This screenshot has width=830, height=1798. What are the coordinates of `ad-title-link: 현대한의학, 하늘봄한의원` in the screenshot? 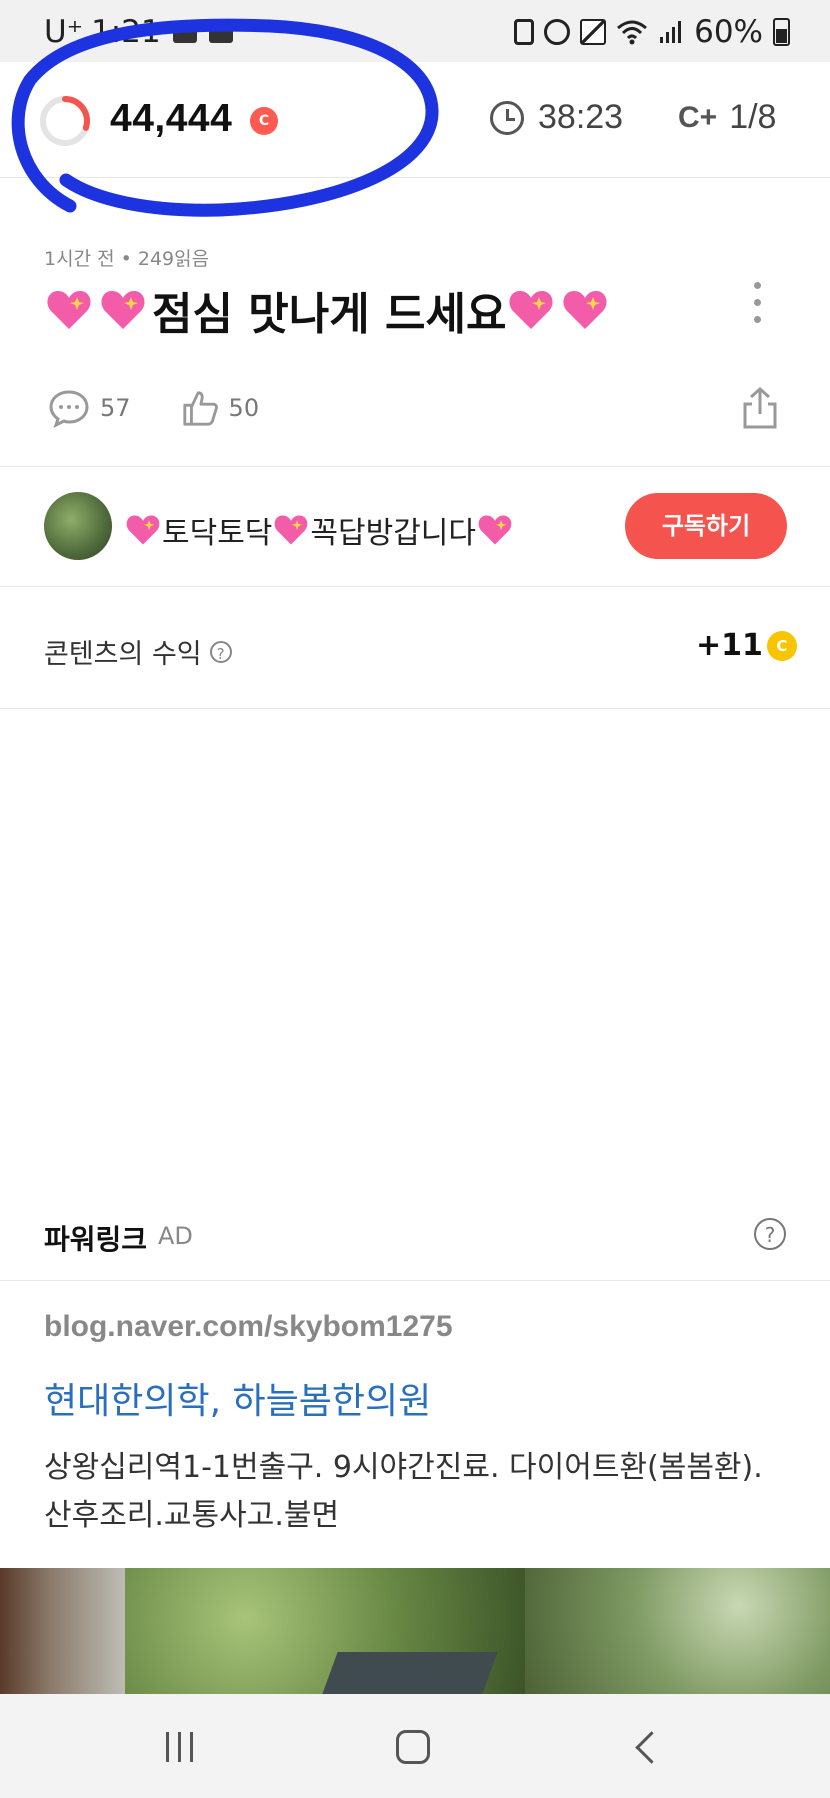 It's located at (237, 1398).